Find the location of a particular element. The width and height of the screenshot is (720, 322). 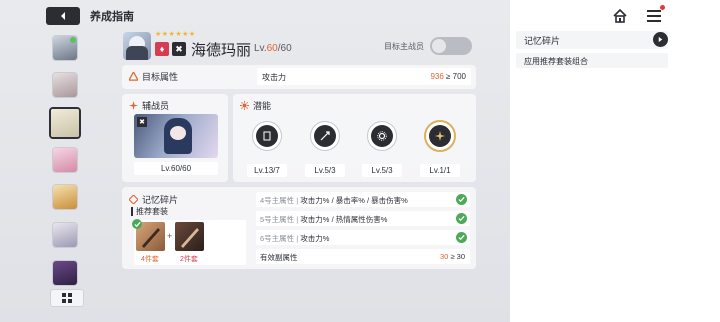

memory-row-5: 5号主属性 | 攻击力% / 热情属性伤害% is located at coordinates (363, 218).